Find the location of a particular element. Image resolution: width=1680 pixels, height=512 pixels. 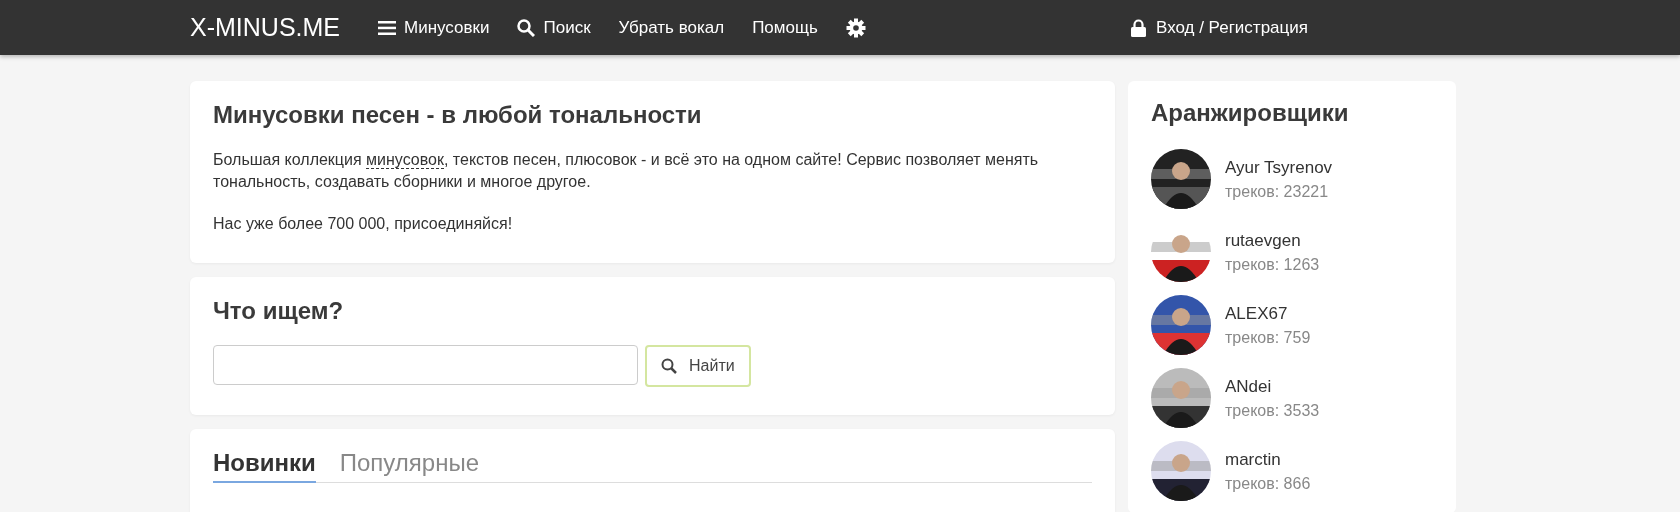

arranger-name: rutaevgen is located at coordinates (1272, 240).